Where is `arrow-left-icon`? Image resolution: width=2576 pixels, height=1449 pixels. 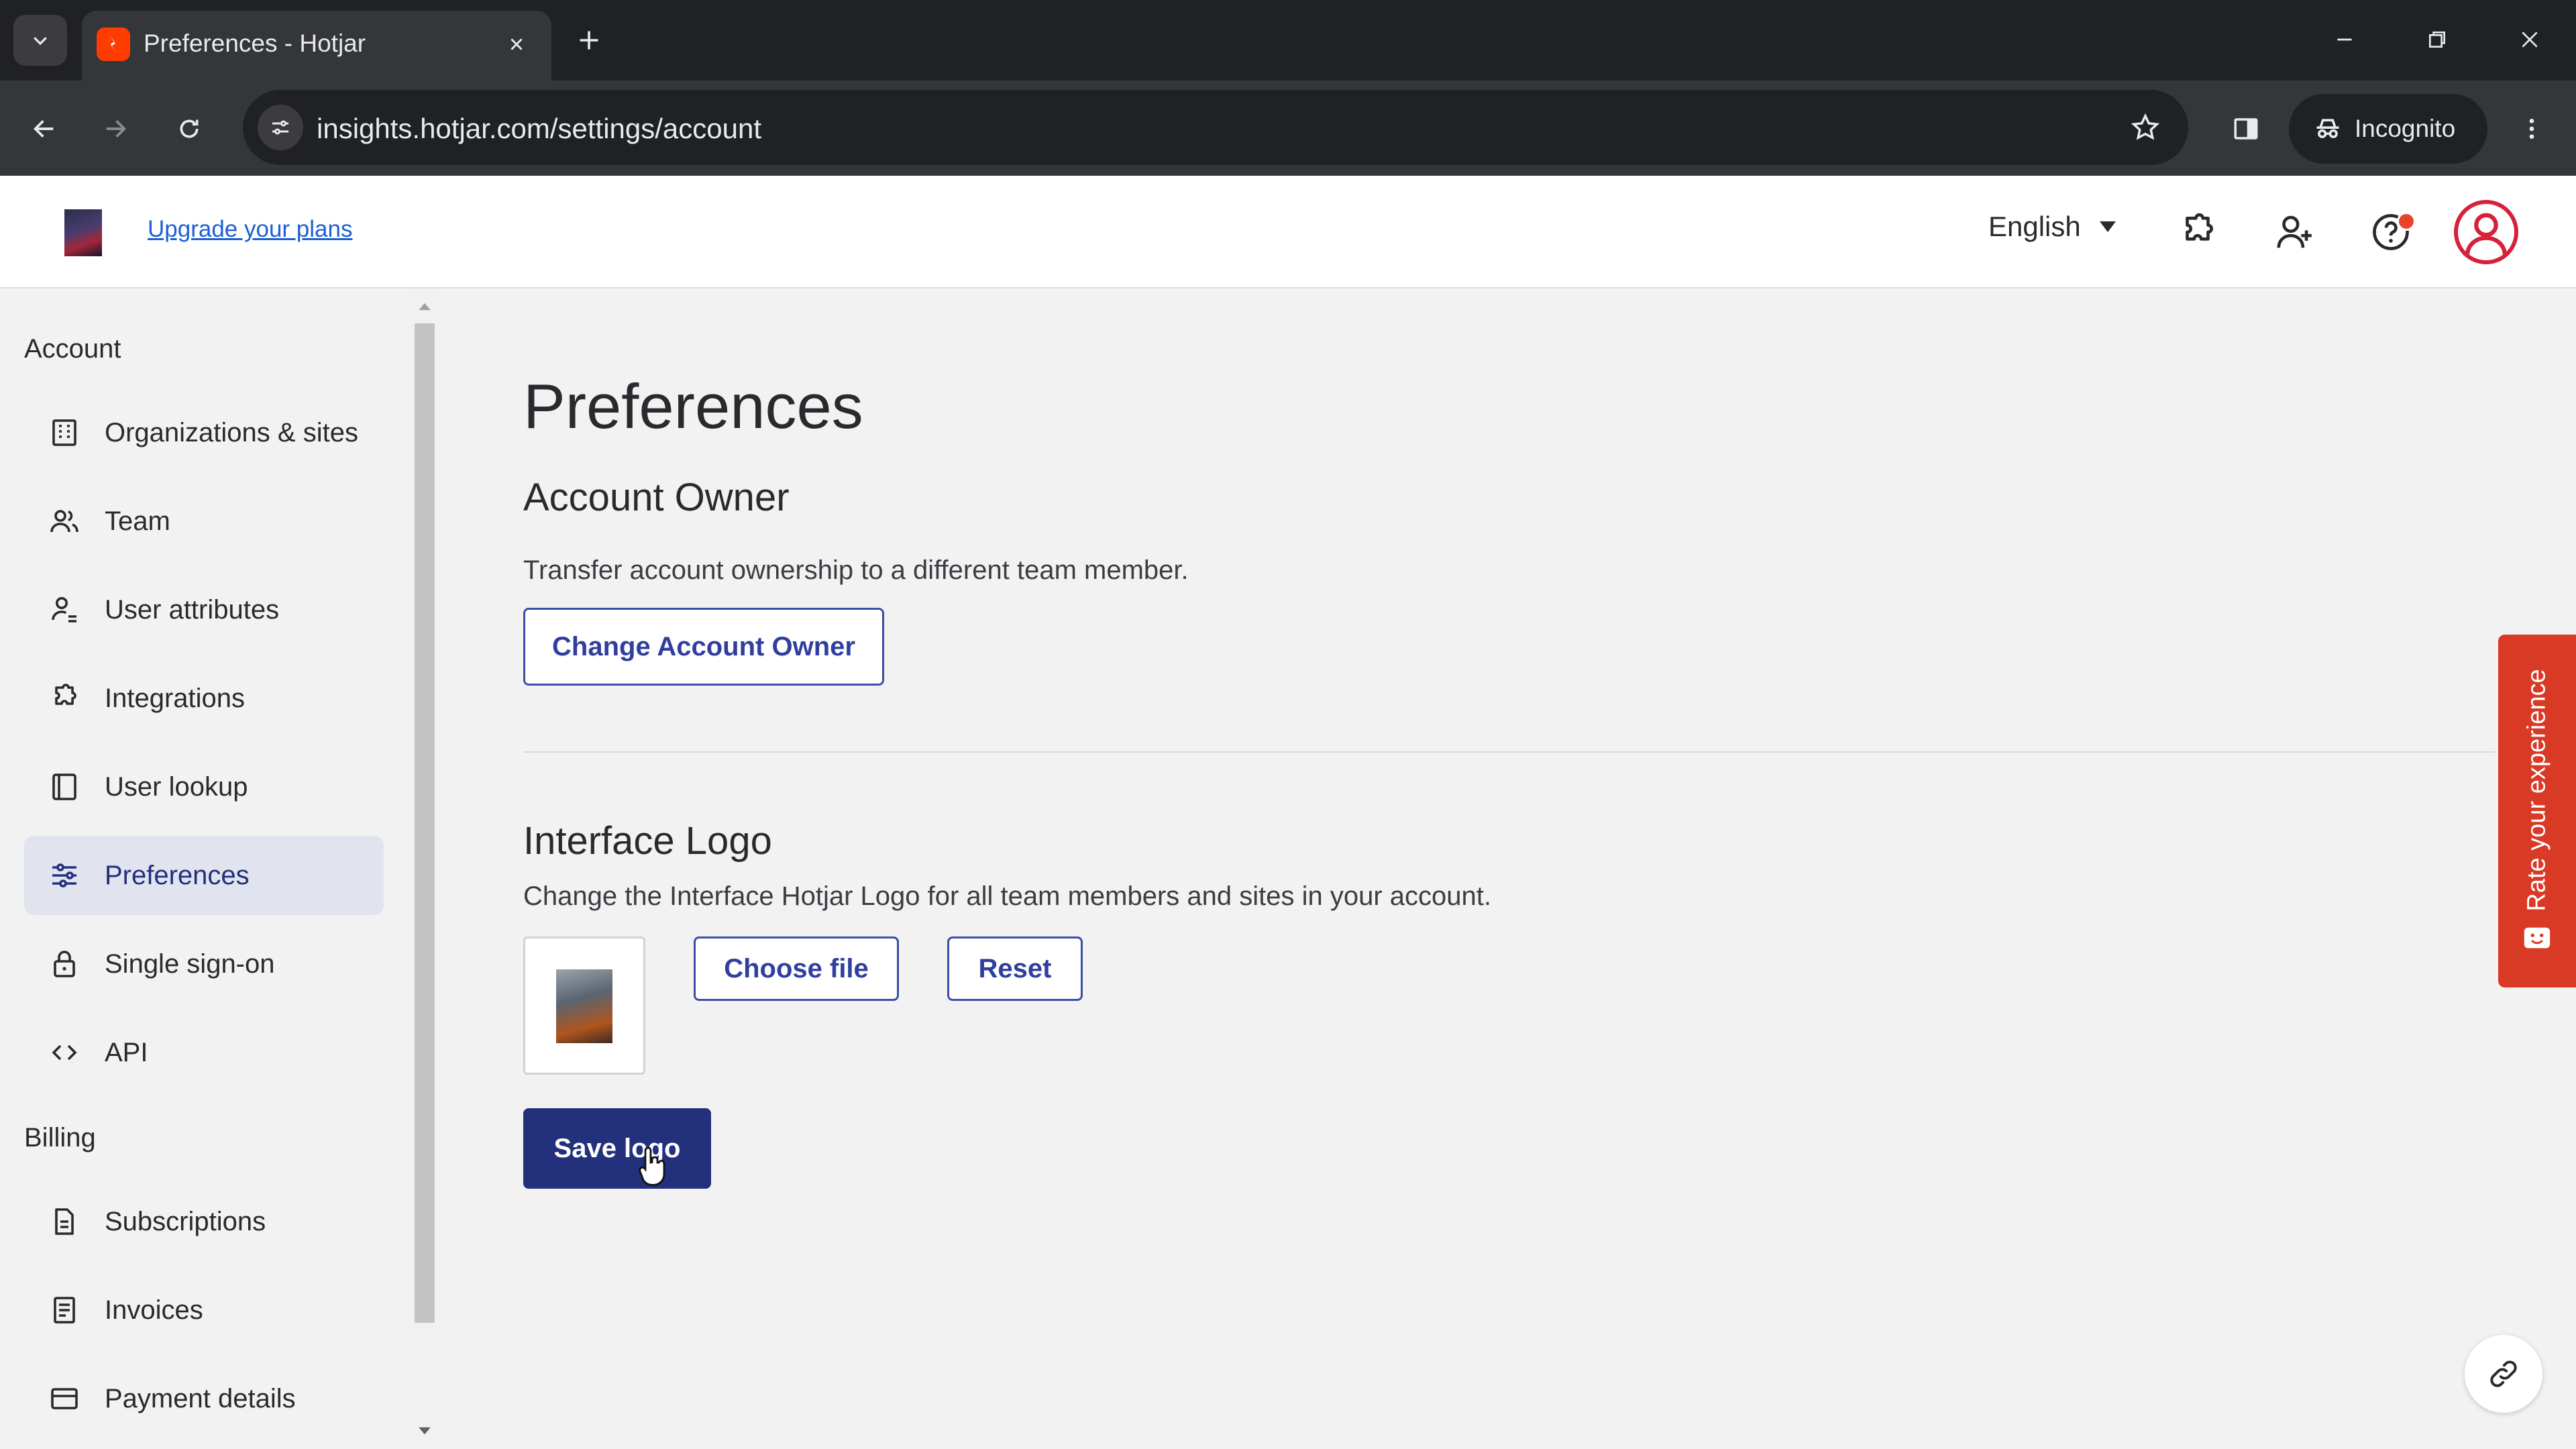 arrow-left-icon is located at coordinates (44, 129).